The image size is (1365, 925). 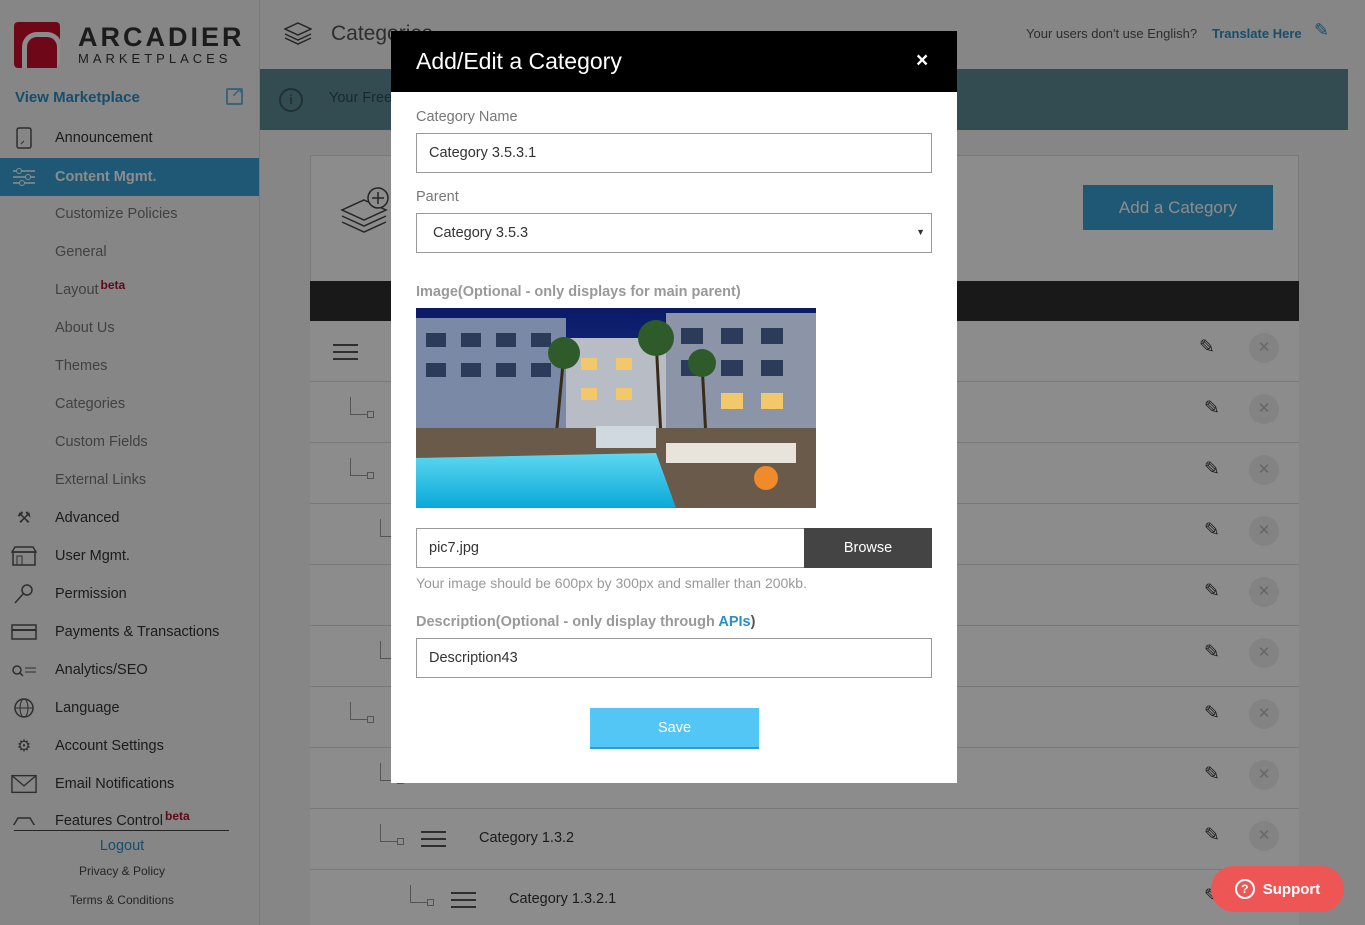 I want to click on category-name-label: Category Name, so click(x=467, y=117).